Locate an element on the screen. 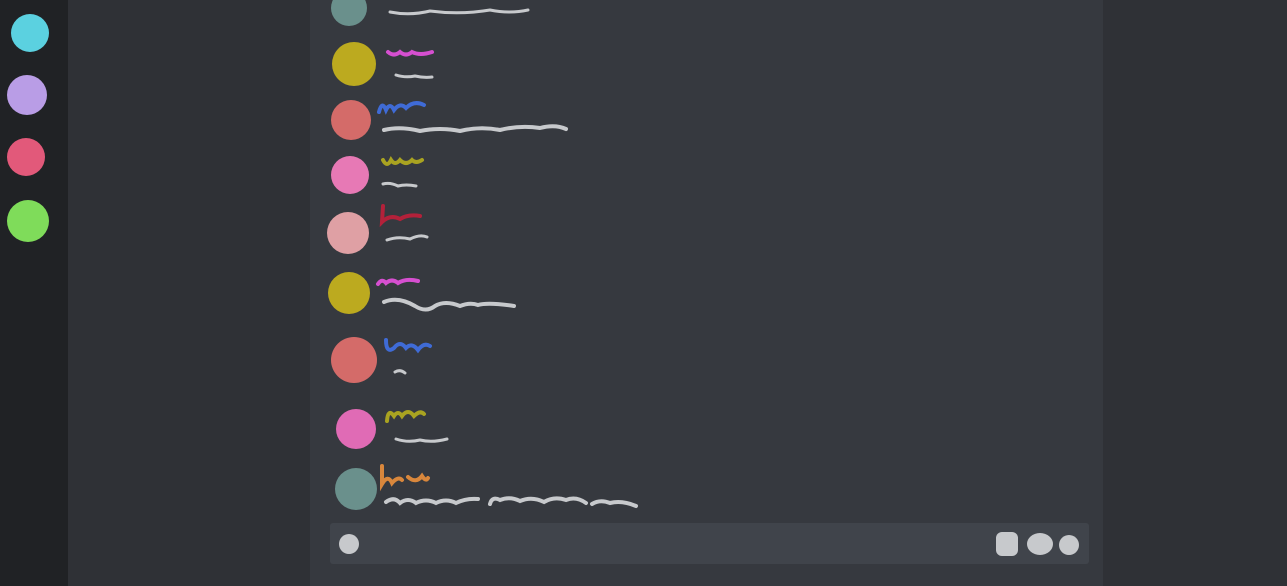 Image resolution: width=1287 pixels, height=586 pixels. attach-icon is located at coordinates (349, 544).